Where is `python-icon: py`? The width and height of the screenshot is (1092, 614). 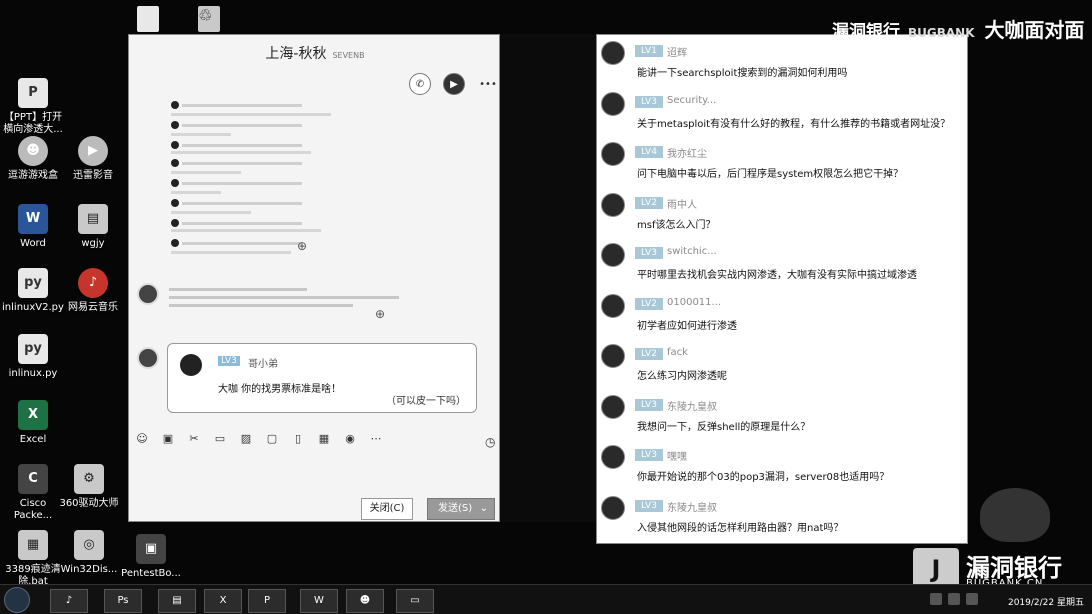 python-icon: py is located at coordinates (33, 283).